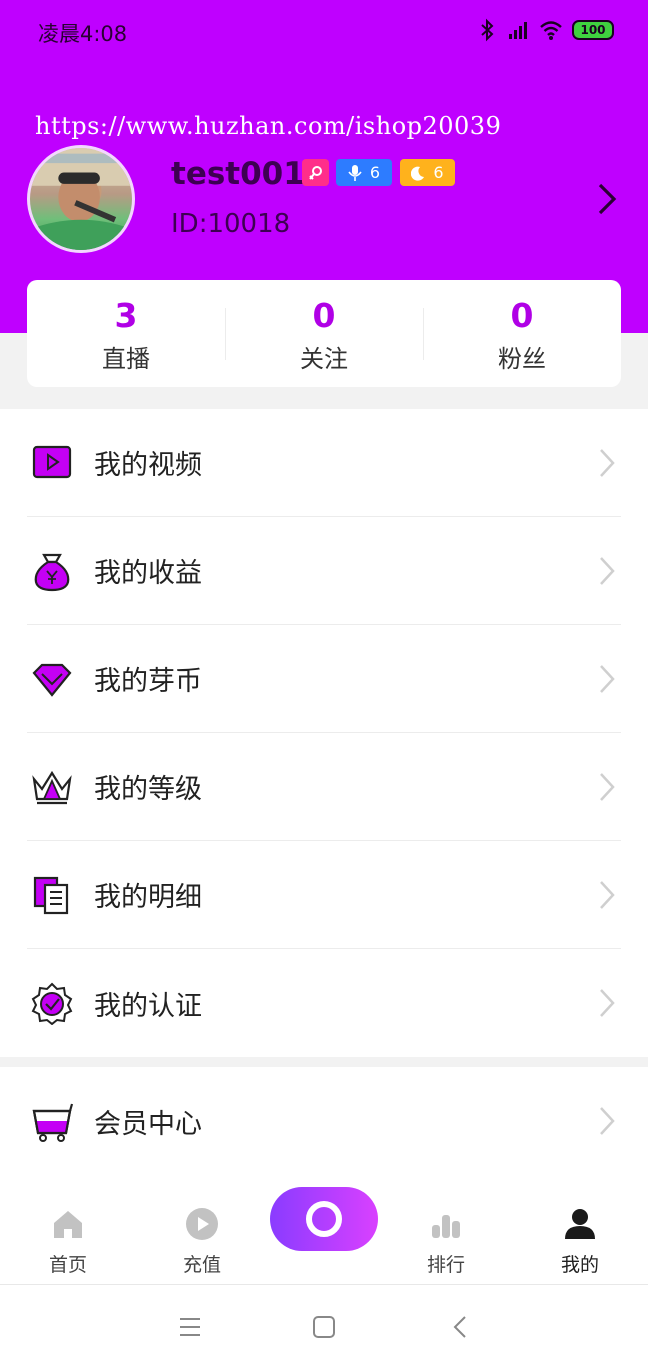 This screenshot has width=648, height=1369. I want to click on stat-label: 粉丝, so click(522, 359).